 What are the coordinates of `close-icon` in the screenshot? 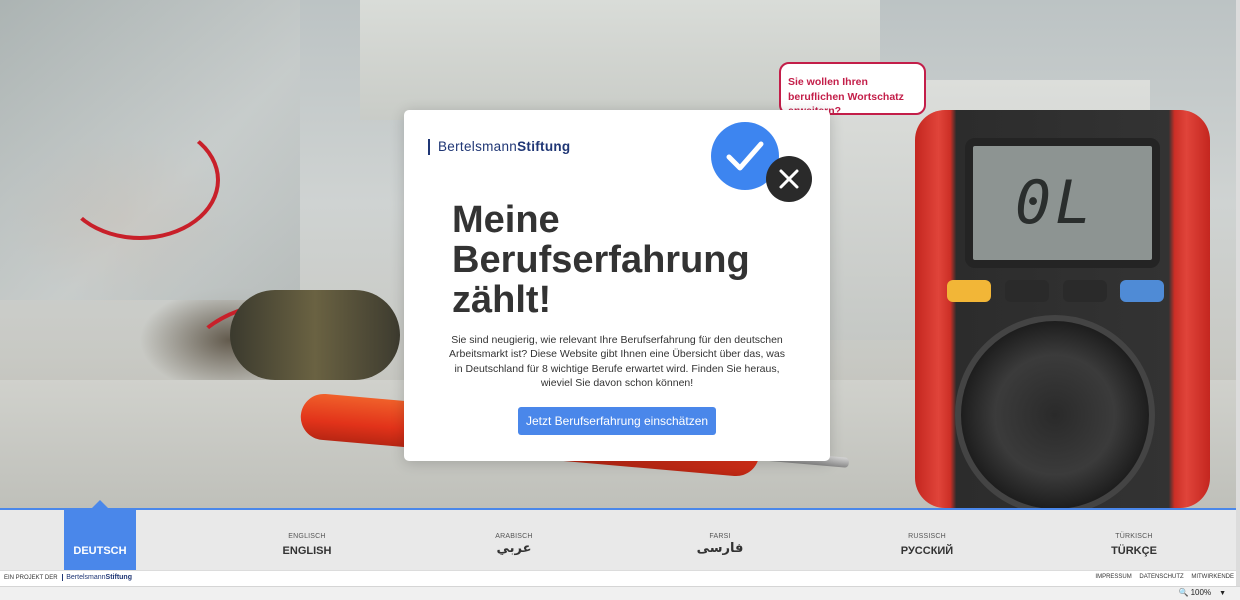 It's located at (789, 179).